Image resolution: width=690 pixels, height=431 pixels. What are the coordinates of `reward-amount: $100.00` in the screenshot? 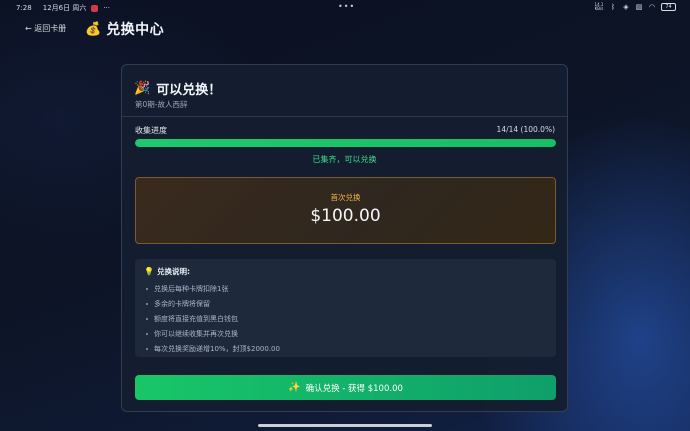 It's located at (345, 216).